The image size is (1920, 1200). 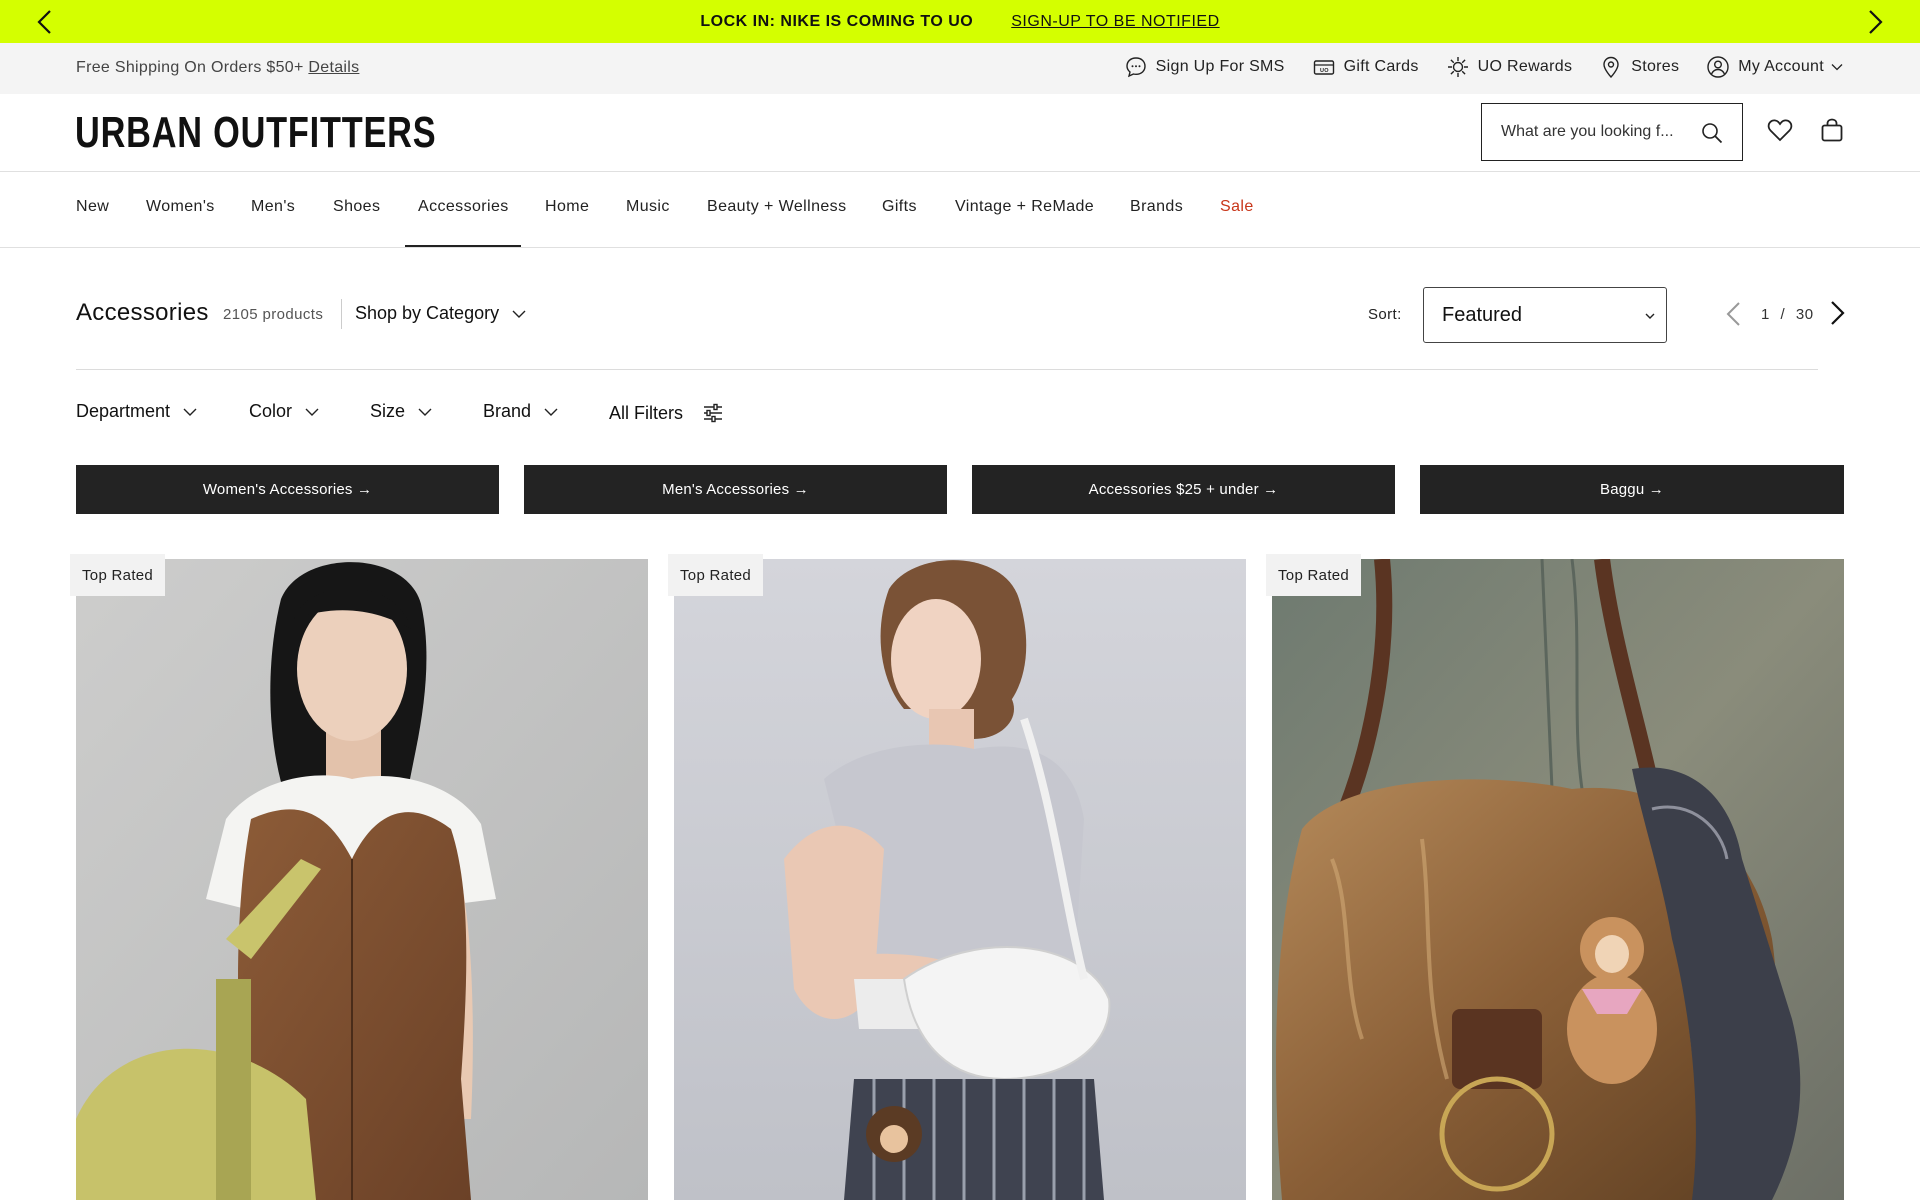 What do you see at coordinates (646, 412) in the screenshot?
I see `filter-label: All Filters` at bounding box center [646, 412].